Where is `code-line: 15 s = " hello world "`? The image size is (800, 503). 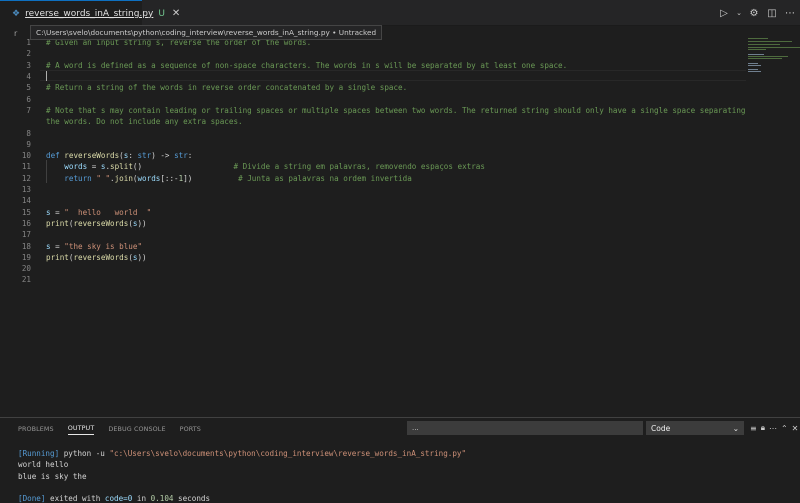 code-line: 15 s = " hello world " is located at coordinates (372, 212).